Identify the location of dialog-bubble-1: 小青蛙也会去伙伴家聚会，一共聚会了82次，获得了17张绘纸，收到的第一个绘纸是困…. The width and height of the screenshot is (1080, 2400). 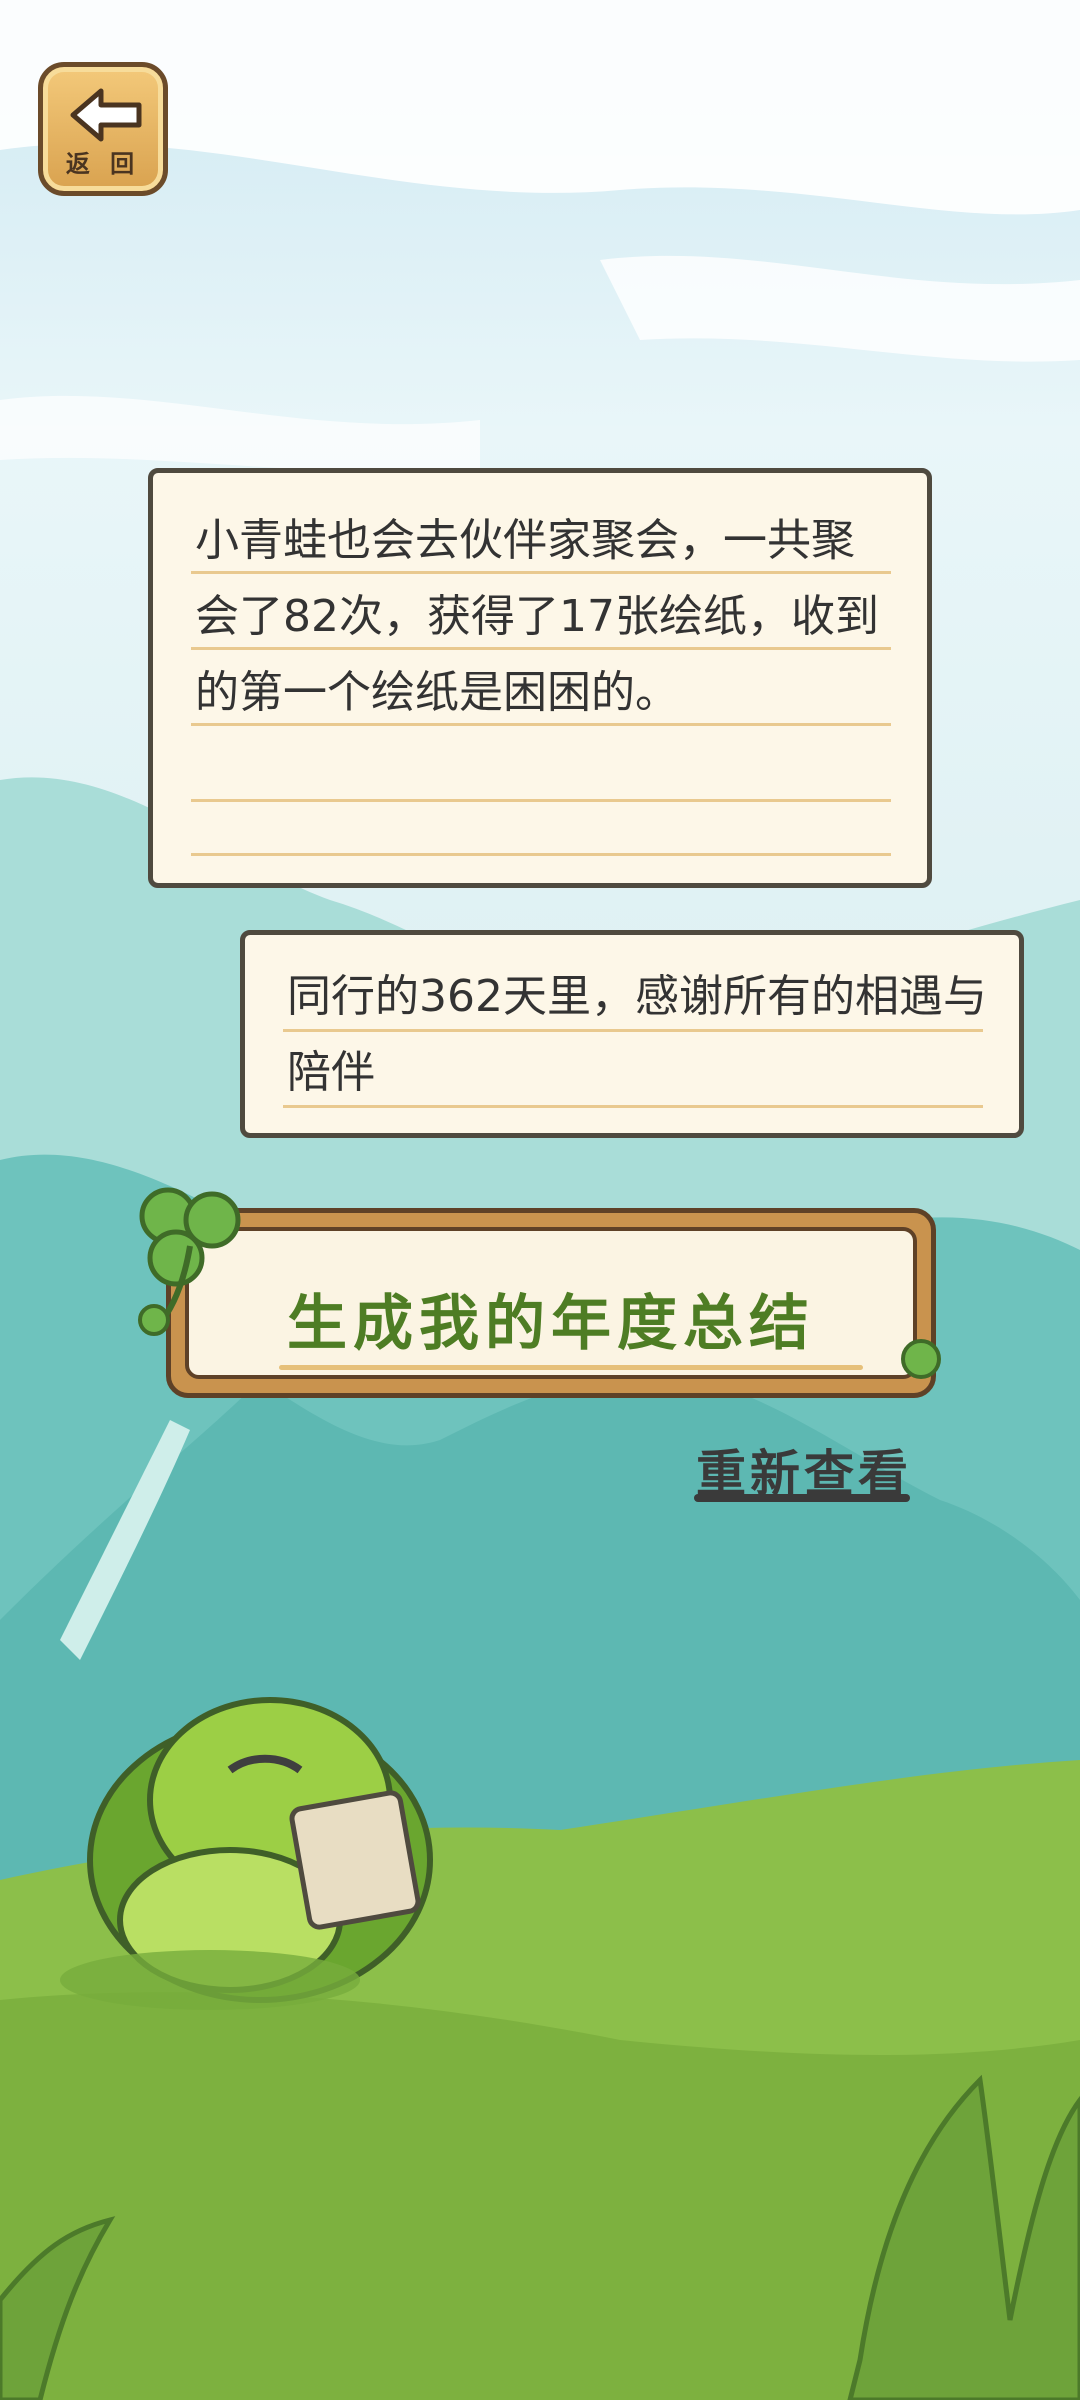
(540, 678).